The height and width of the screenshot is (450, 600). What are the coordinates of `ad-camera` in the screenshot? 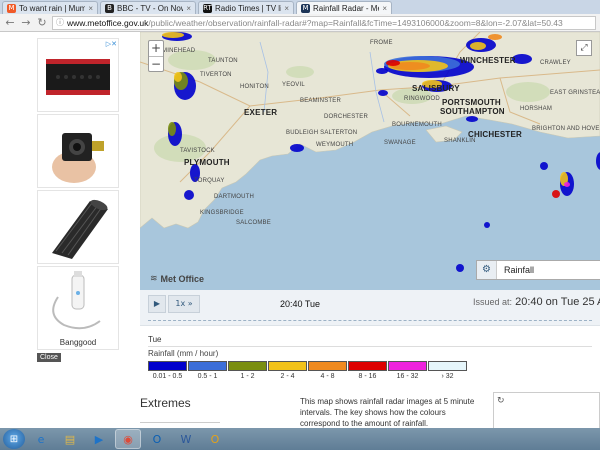 It's located at (78, 151).